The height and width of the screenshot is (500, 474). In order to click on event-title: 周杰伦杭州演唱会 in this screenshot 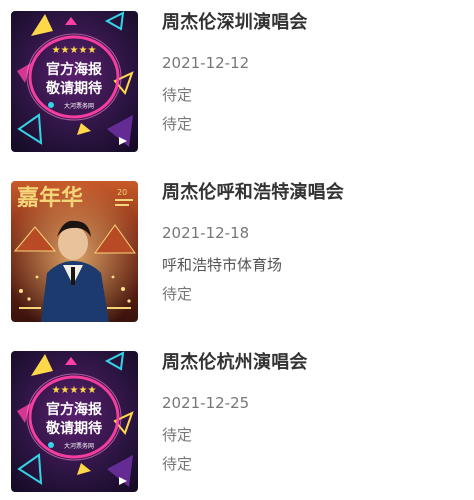, I will do `click(235, 361)`.